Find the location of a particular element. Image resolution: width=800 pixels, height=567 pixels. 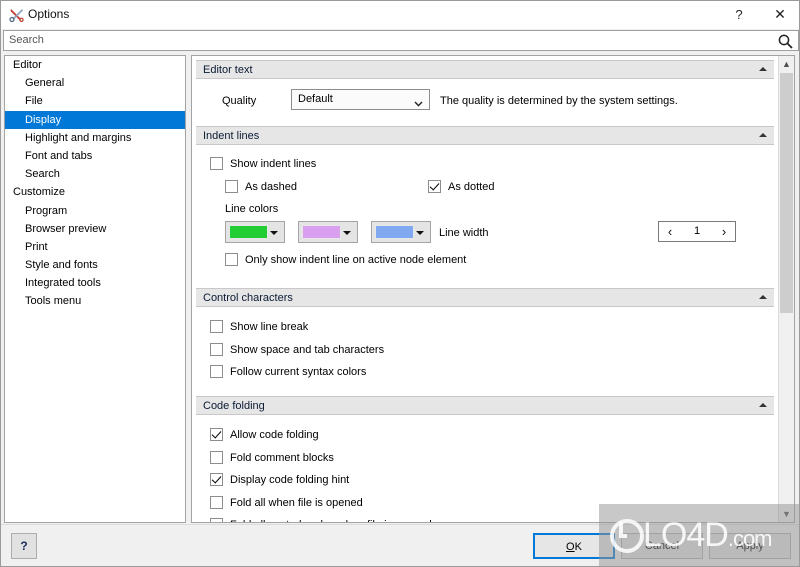

checkbox-follow-syntax-colors is located at coordinates (216, 371).